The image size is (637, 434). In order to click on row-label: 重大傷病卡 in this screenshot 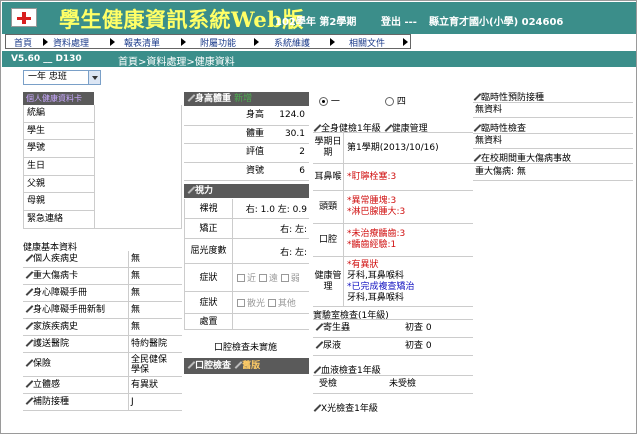, I will do `click(56, 276)`.